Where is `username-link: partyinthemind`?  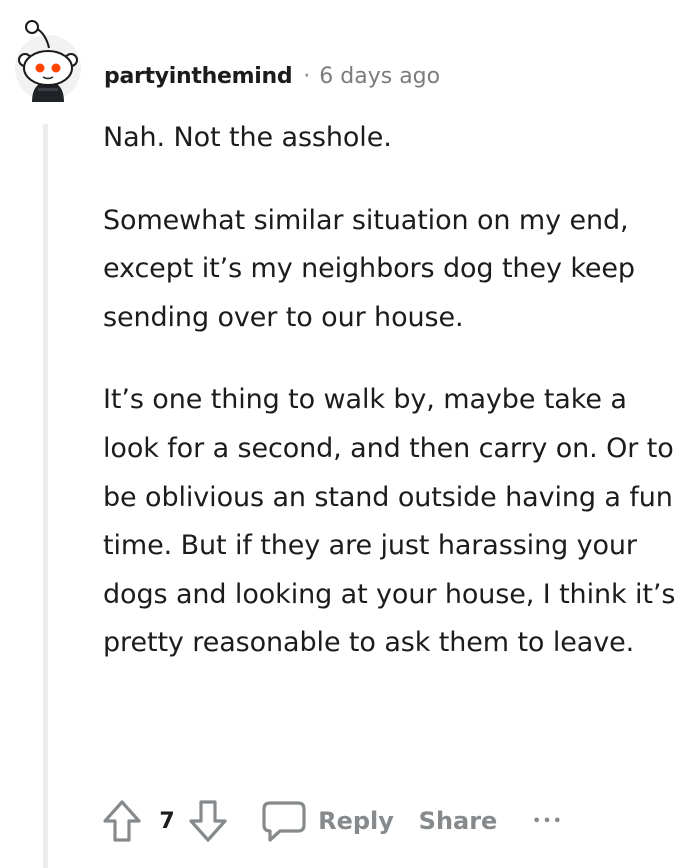
username-link: partyinthemind is located at coordinates (198, 76).